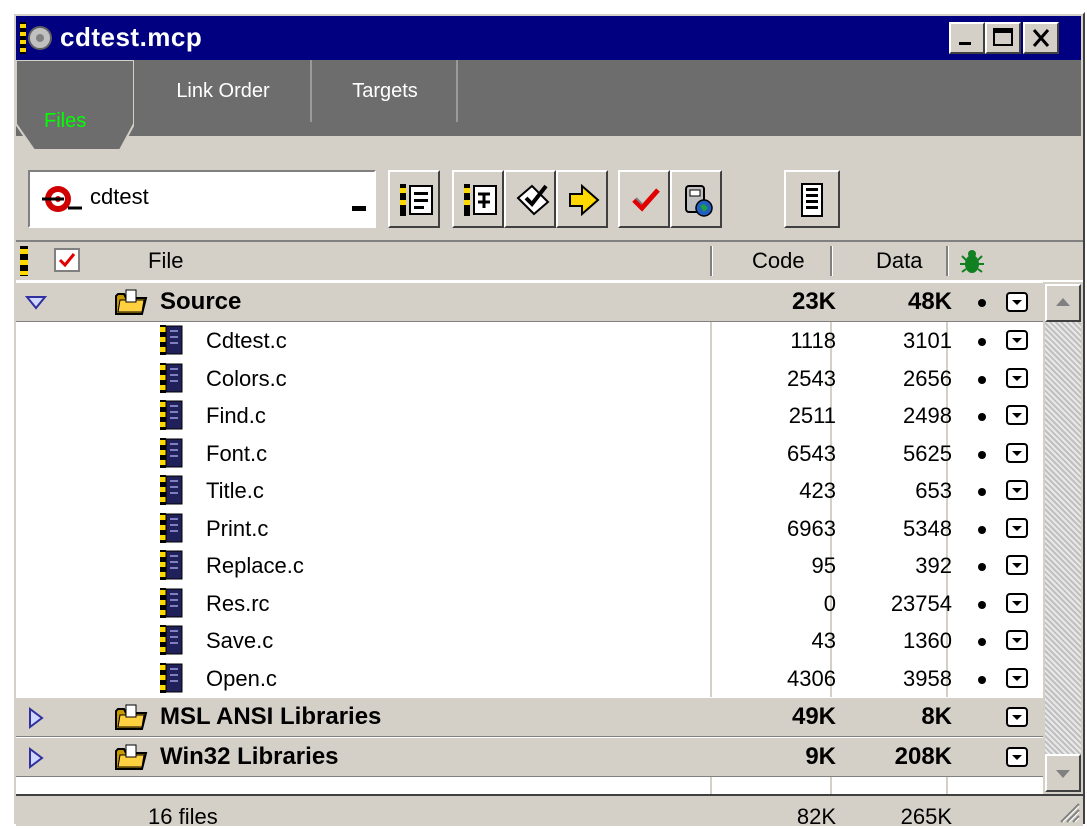 The height and width of the screenshot is (830, 1087). Describe the element at coordinates (36, 38) in the screenshot. I see `project-icon` at that location.